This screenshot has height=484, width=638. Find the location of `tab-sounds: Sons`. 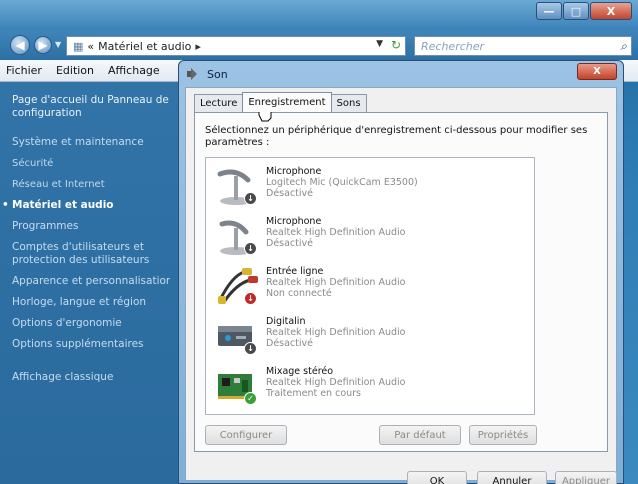

tab-sounds: Sons is located at coordinates (348, 103).